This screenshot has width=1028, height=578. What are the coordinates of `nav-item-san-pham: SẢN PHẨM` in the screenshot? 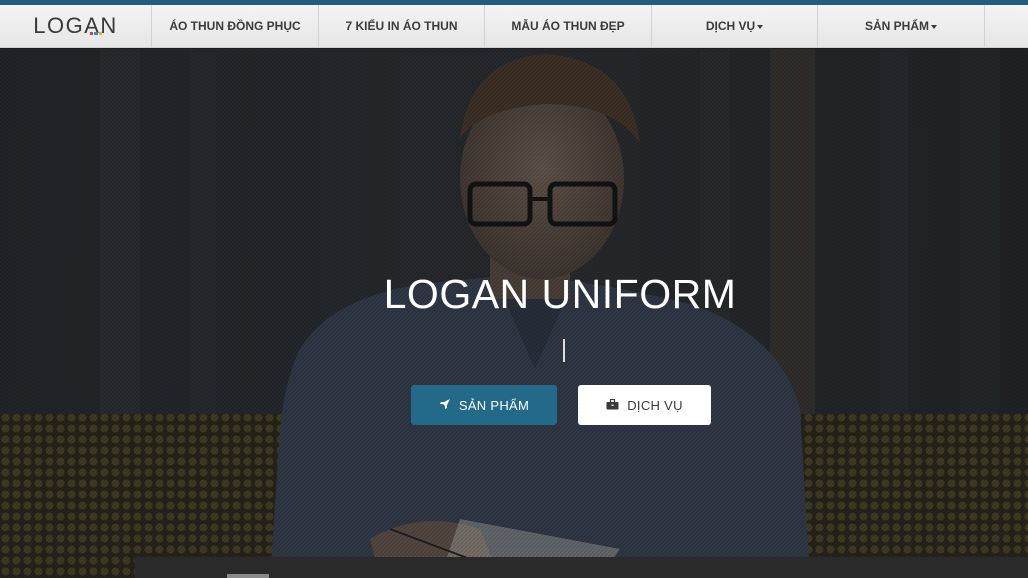 It's located at (901, 26).